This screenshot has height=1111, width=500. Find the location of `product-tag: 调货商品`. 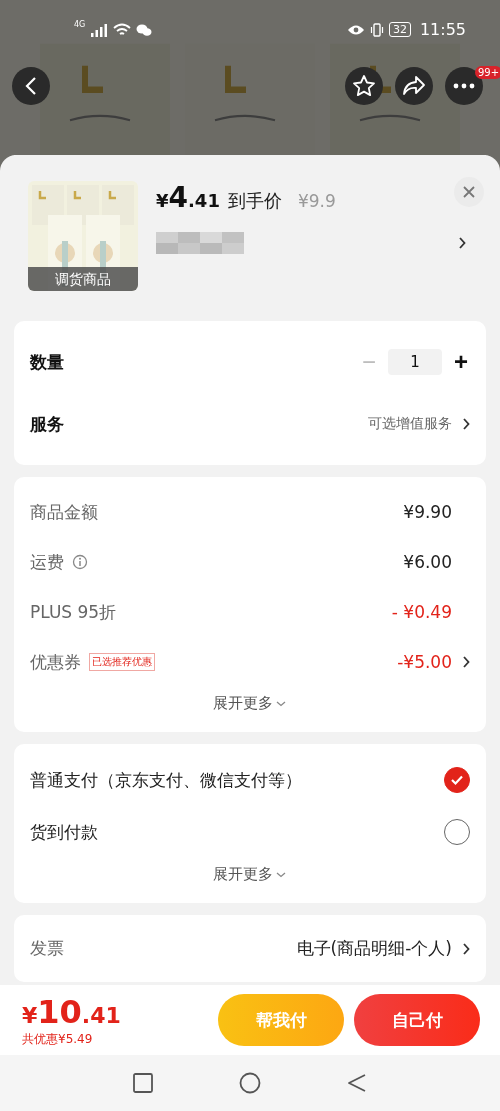

product-tag: 调货商品 is located at coordinates (83, 279).